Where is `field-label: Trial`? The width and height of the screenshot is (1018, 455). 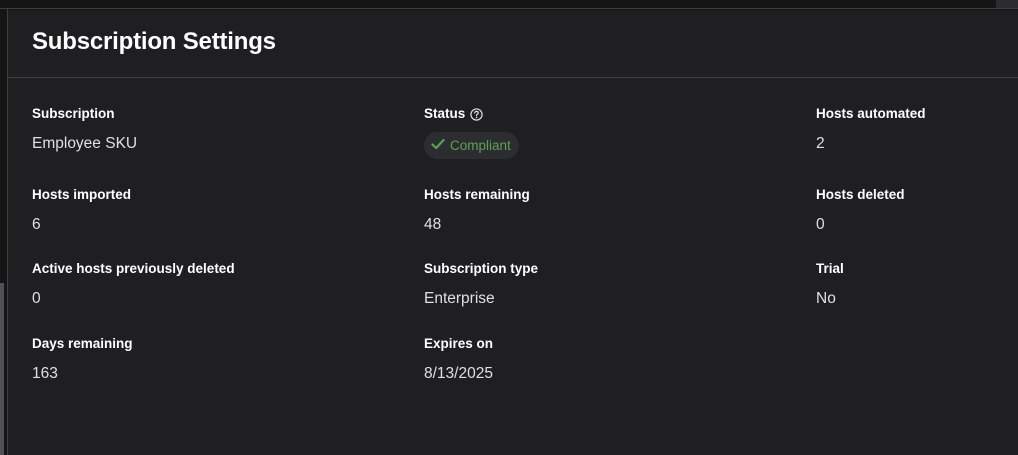
field-label: Trial is located at coordinates (830, 268).